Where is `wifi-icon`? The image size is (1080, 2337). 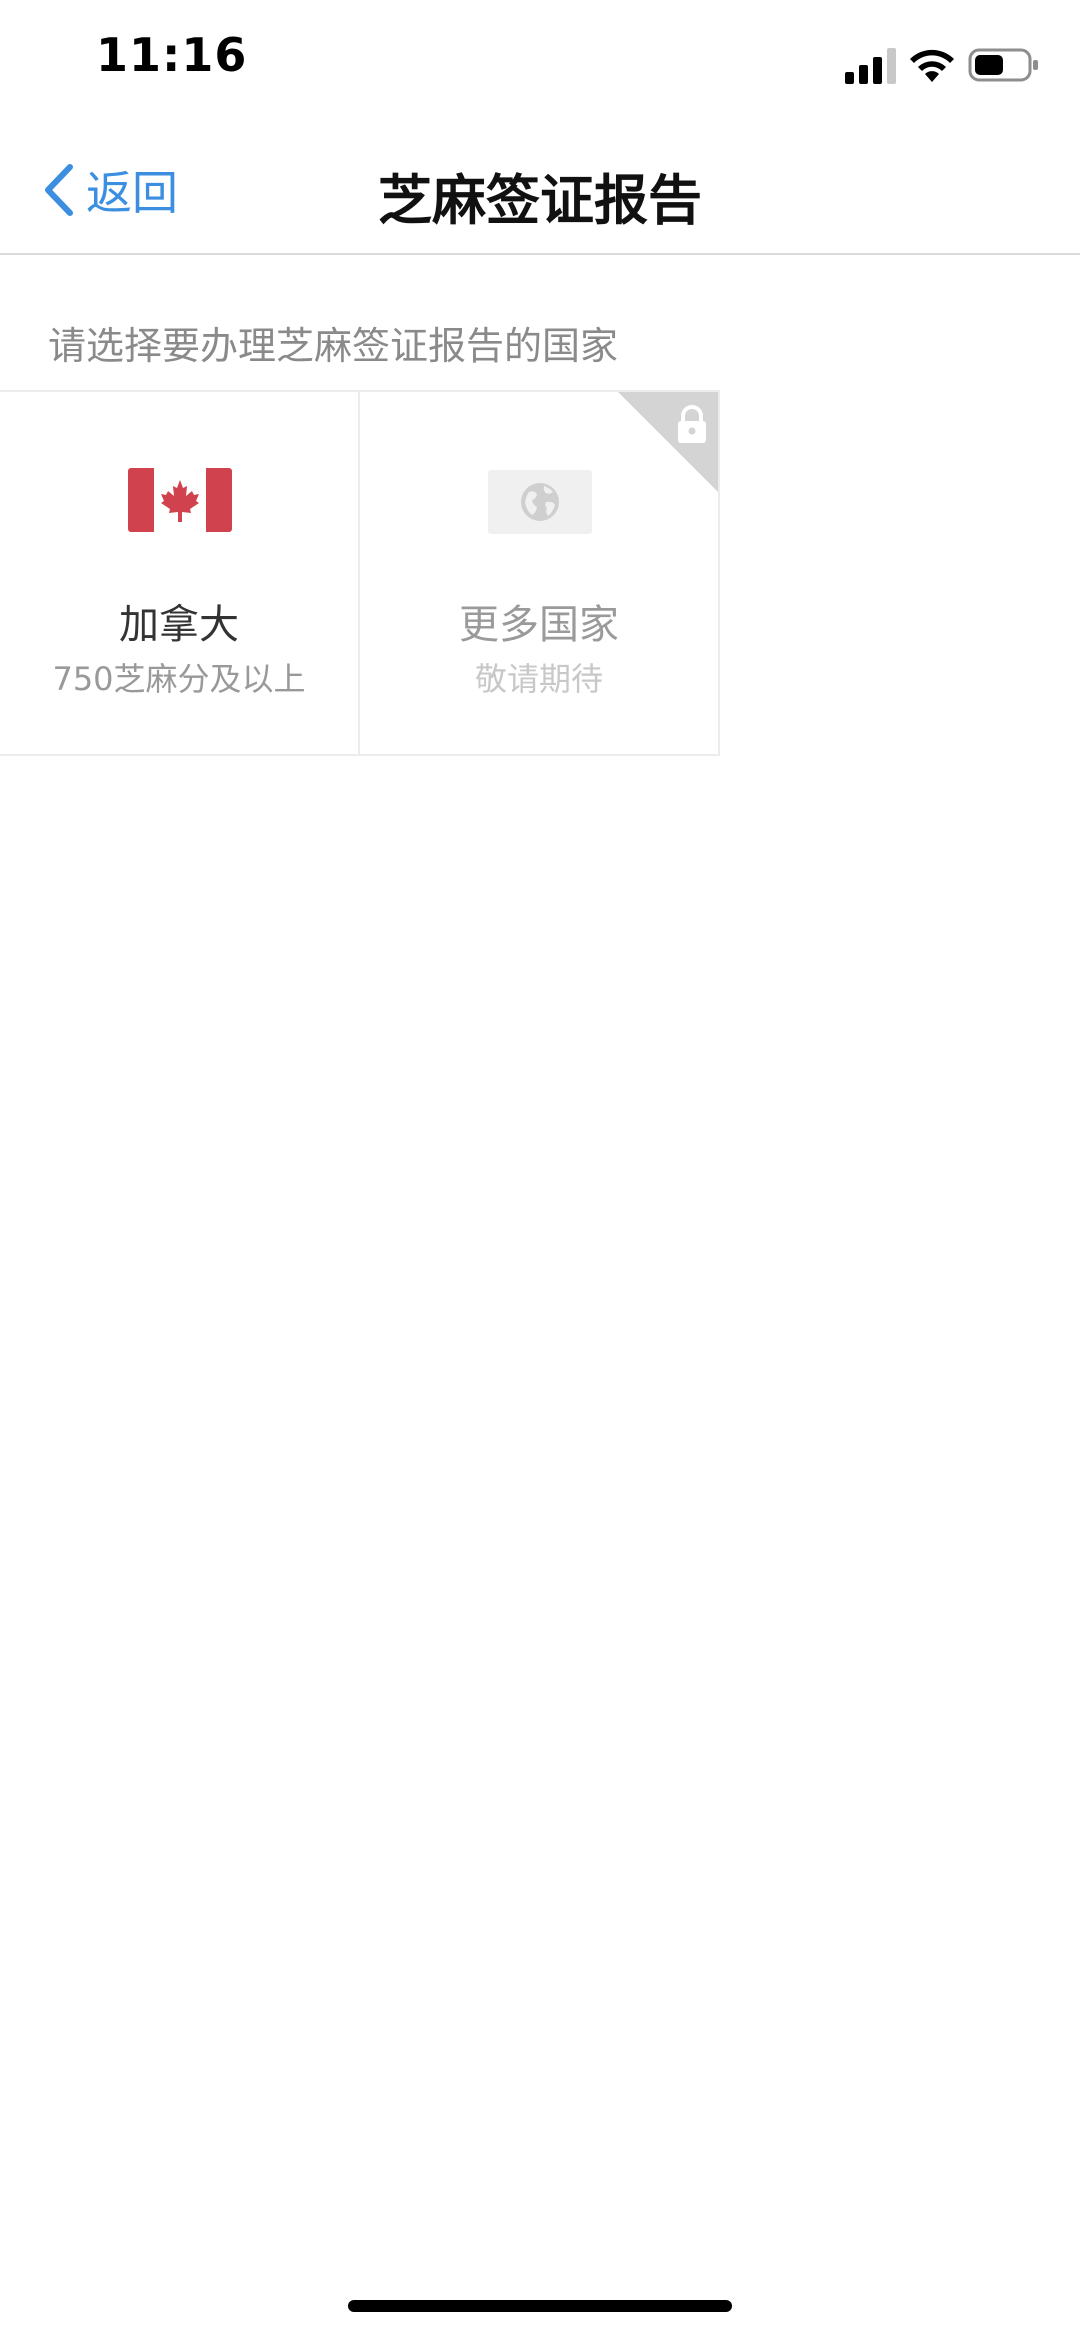 wifi-icon is located at coordinates (932, 65).